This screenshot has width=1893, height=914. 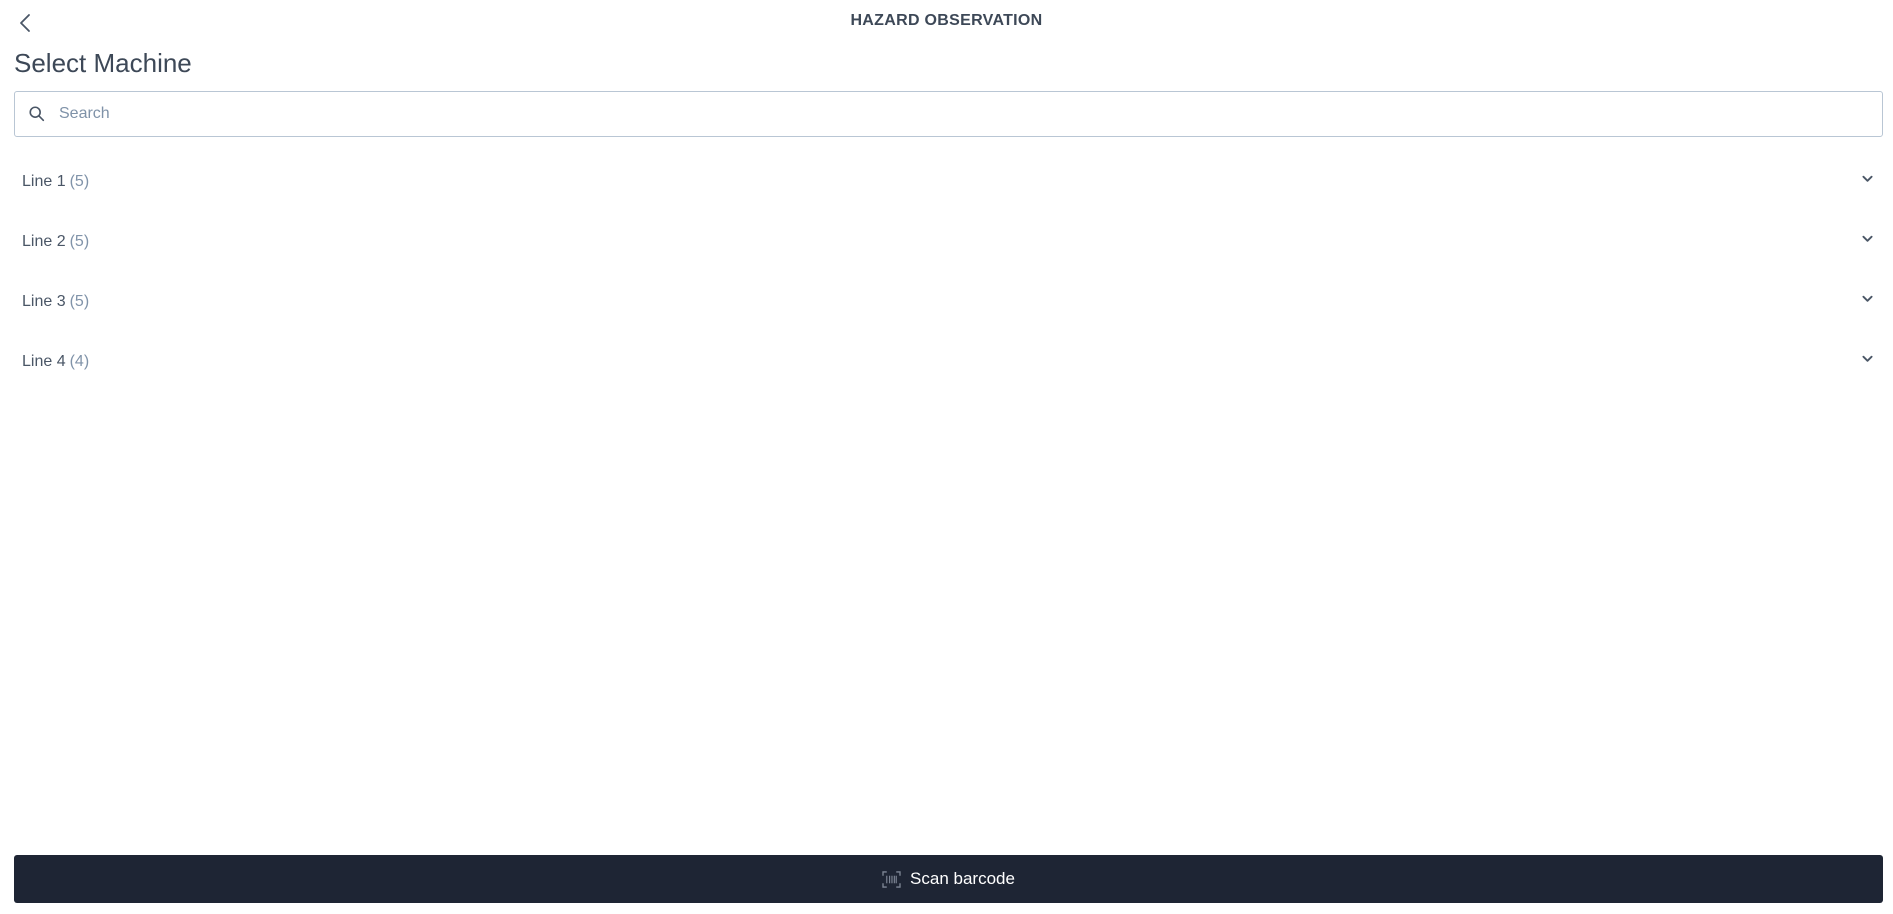 I want to click on header: HAZARD OBSERVATION, so click(x=946, y=22).